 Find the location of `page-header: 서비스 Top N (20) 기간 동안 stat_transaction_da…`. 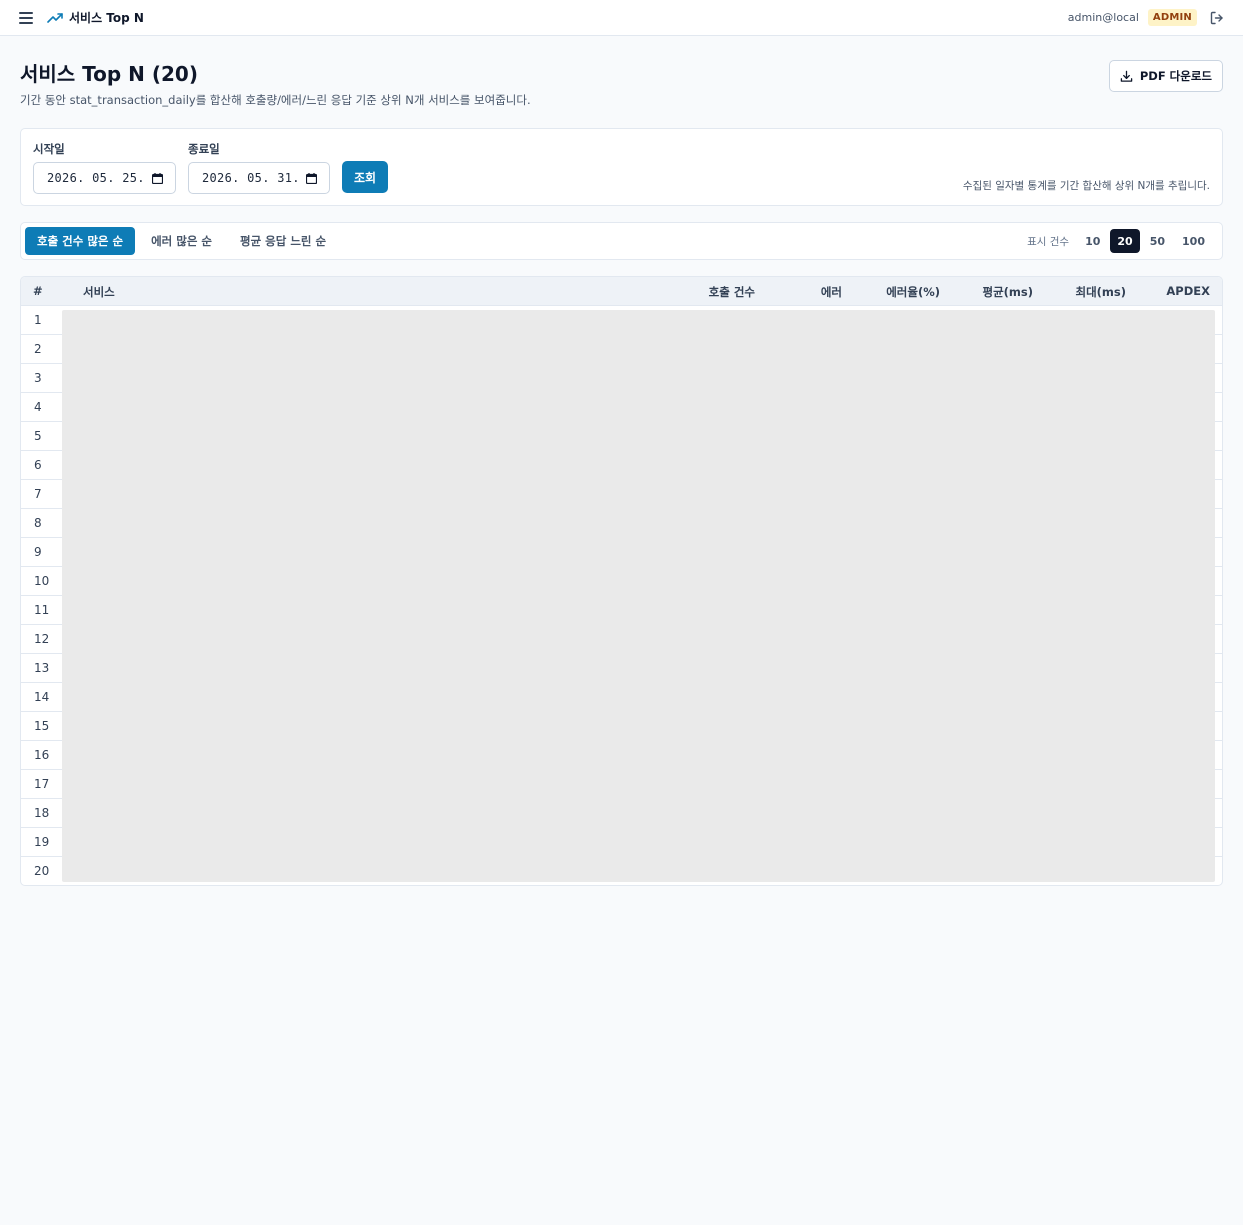

page-header: 서비스 Top N (20) 기간 동안 stat_transaction_da… is located at coordinates (621, 88).